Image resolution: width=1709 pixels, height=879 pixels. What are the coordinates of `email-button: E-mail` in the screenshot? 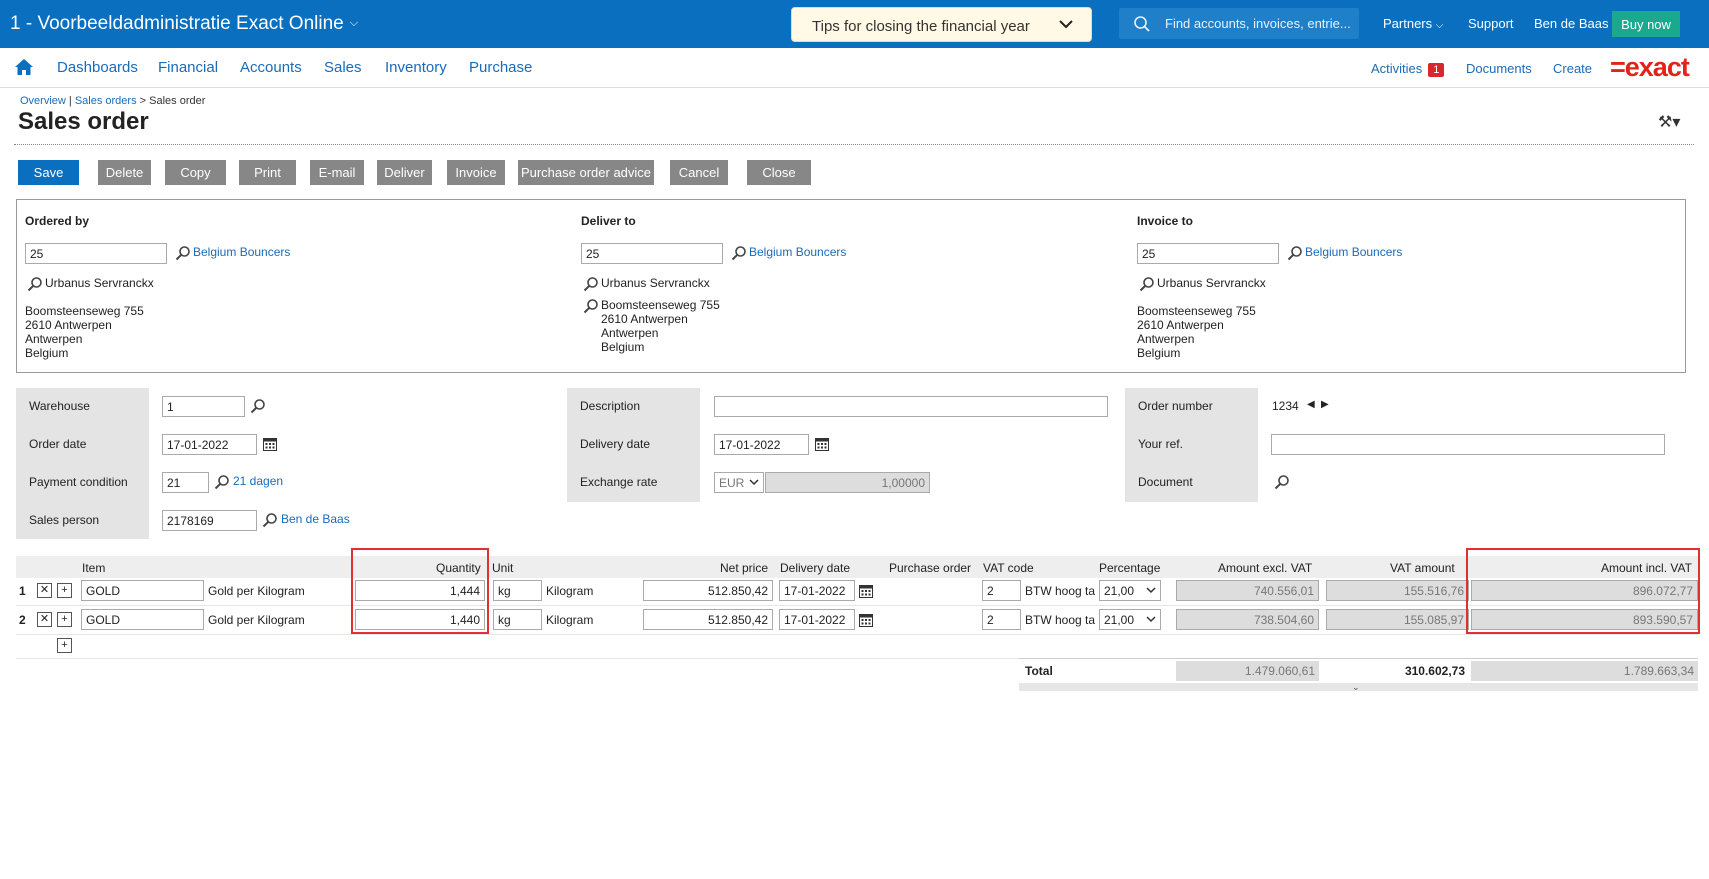 It's located at (337, 172).